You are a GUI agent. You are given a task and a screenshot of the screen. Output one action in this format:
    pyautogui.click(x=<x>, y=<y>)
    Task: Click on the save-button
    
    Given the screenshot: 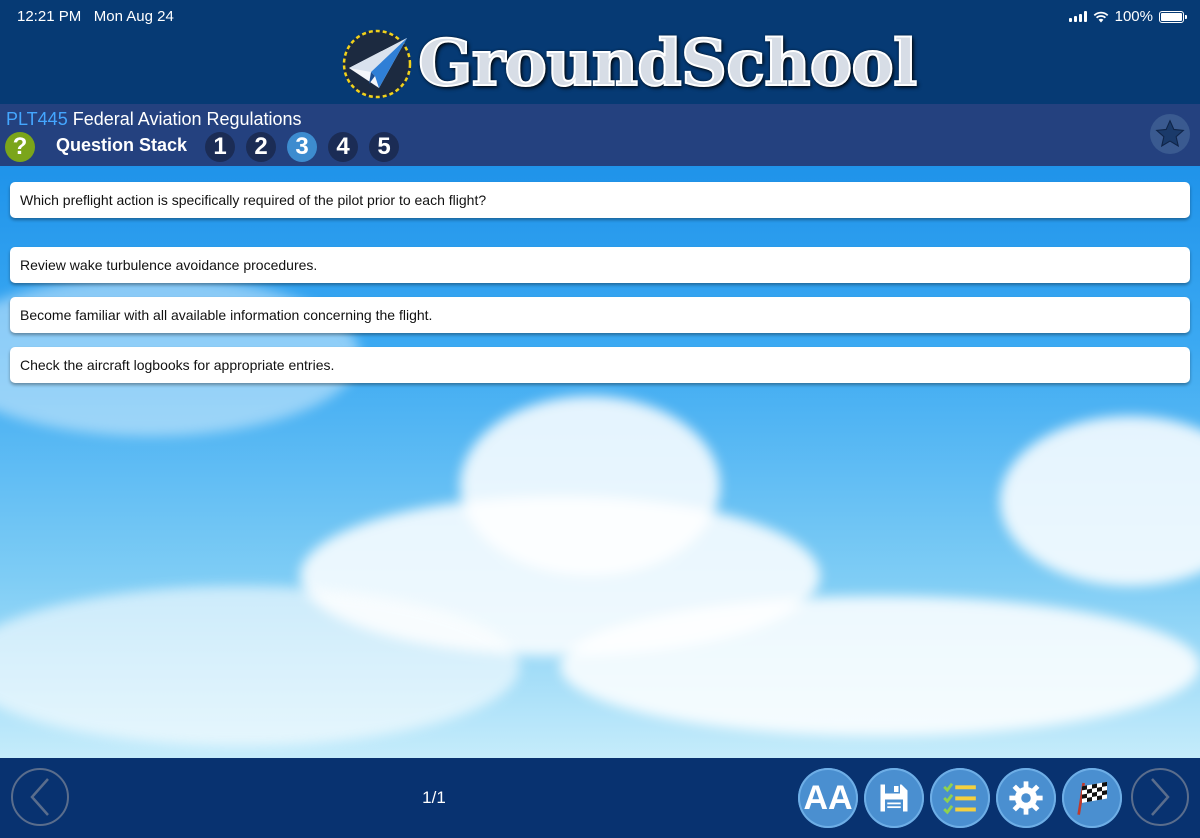 What is the action you would take?
    pyautogui.click(x=894, y=798)
    